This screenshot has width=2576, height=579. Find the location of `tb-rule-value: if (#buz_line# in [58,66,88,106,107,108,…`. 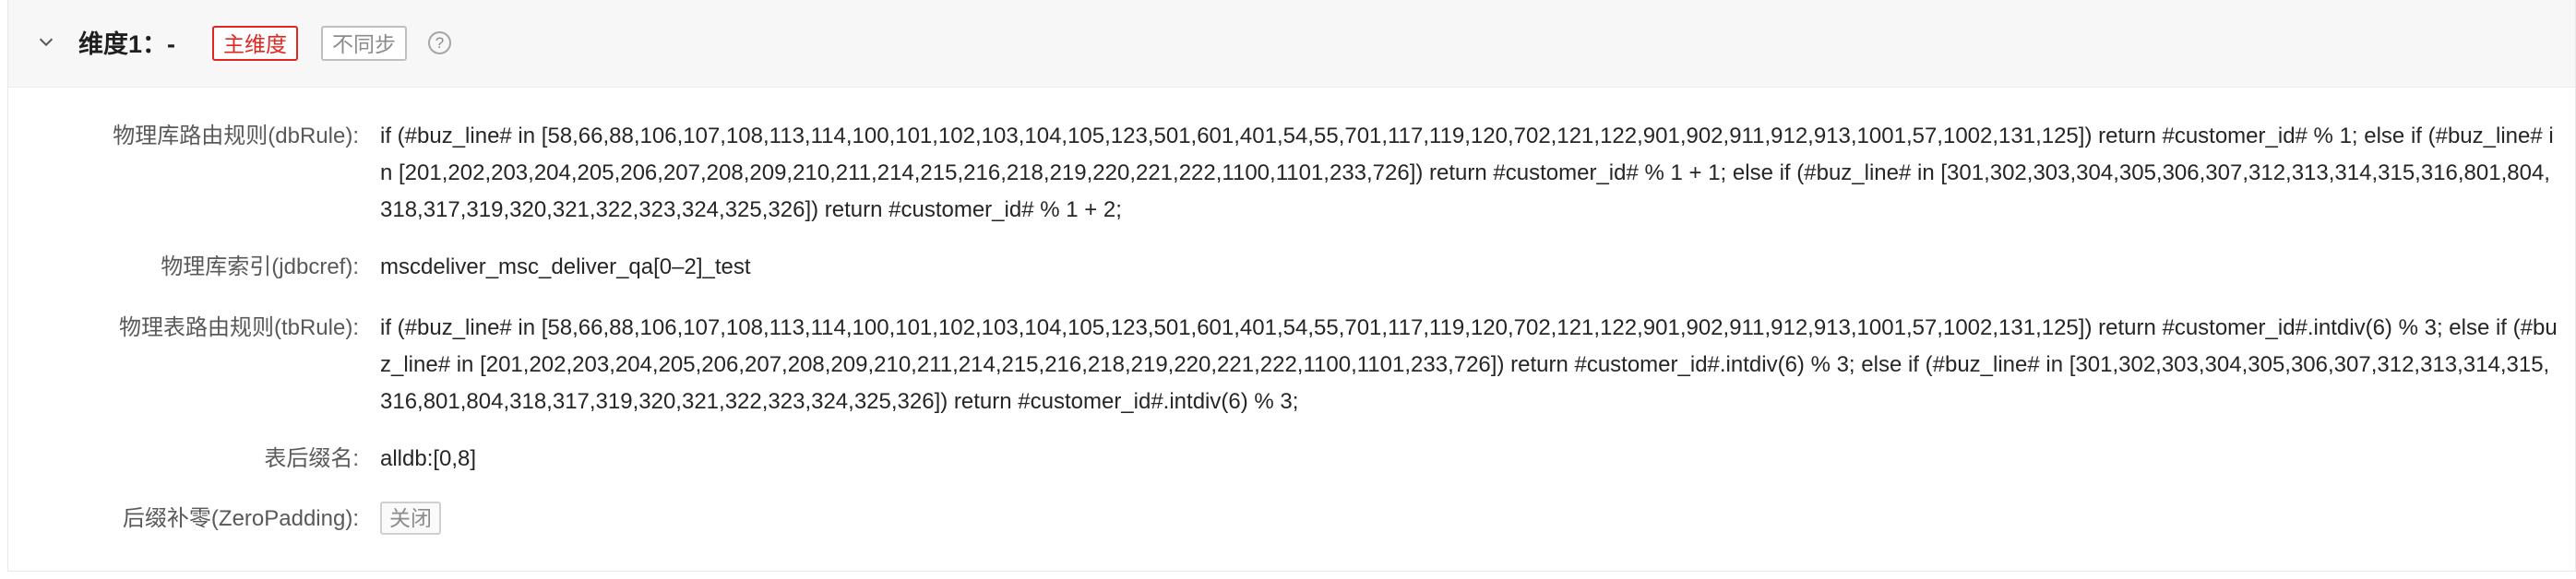

tb-rule-value: if (#buz_line# in [58,66,88,106,107,108,… is located at coordinates (1469, 364).